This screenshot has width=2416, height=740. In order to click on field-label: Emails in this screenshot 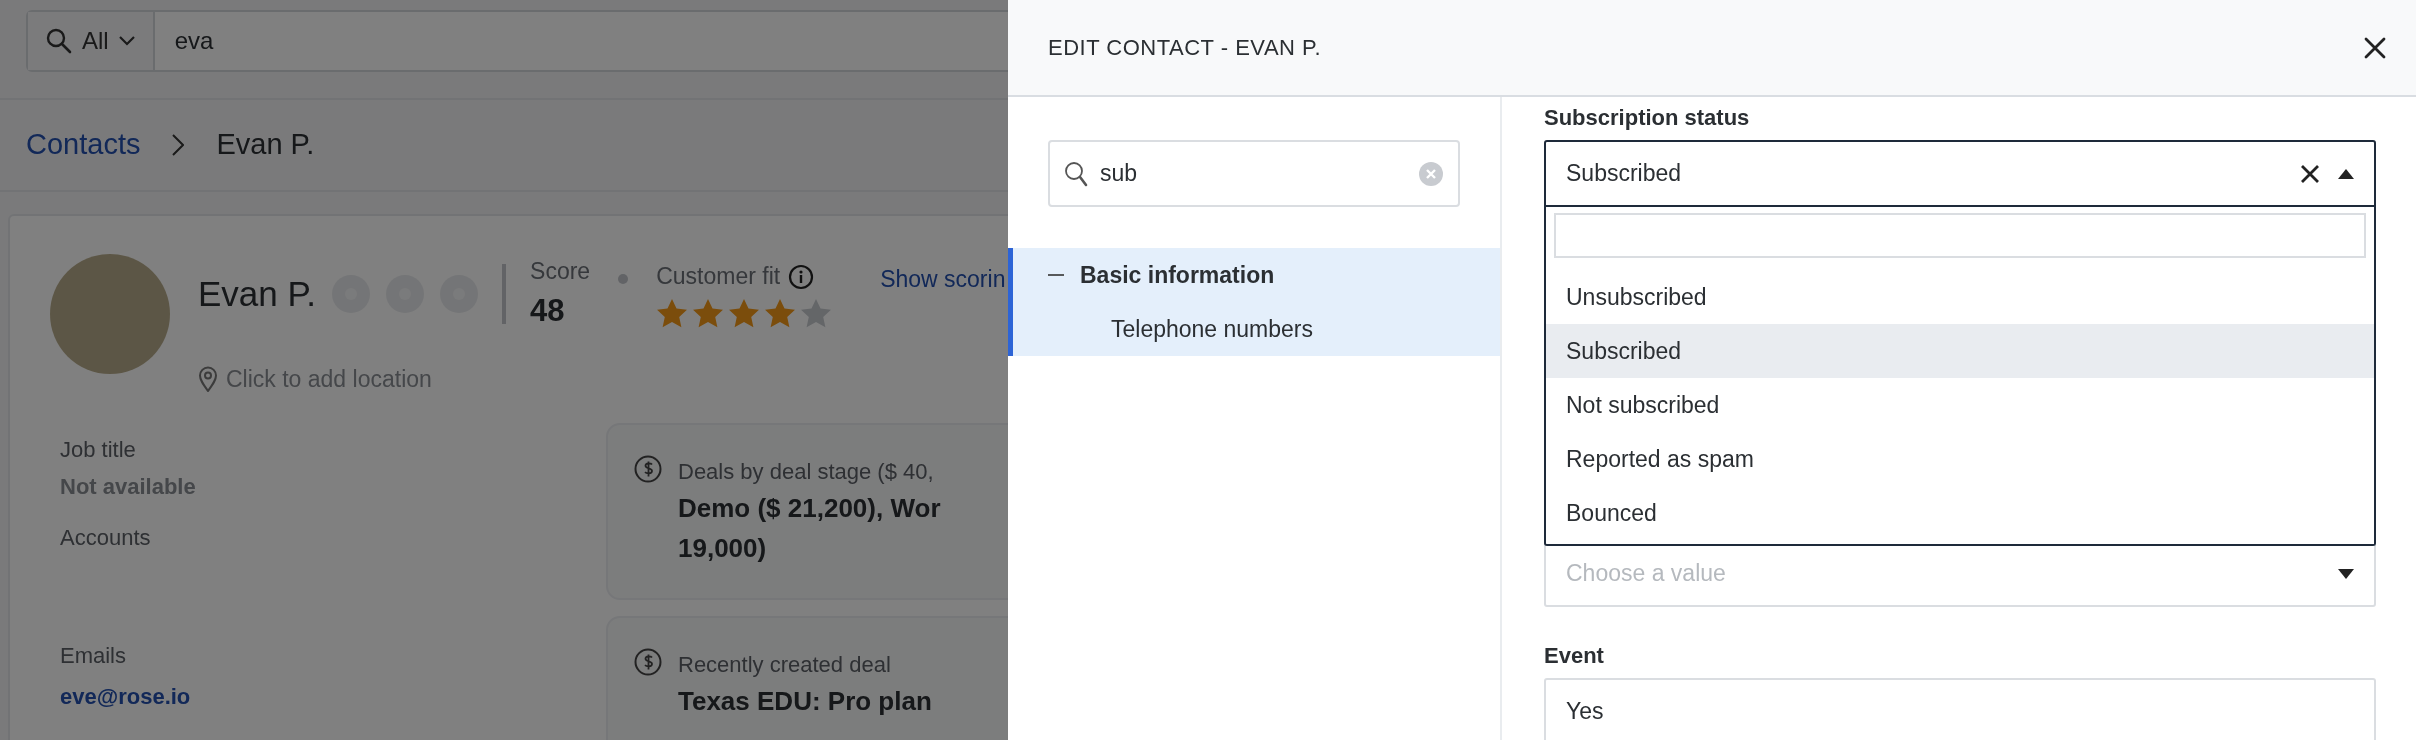, I will do `click(93, 655)`.